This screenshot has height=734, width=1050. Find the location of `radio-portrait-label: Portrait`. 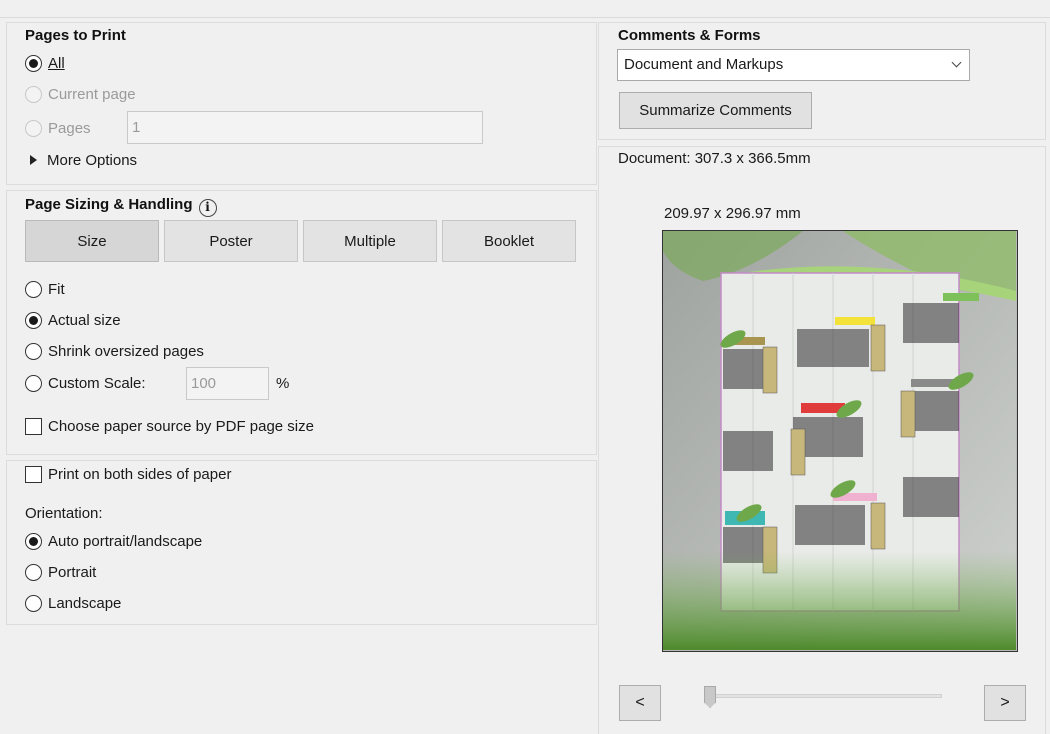

radio-portrait-label: Portrait is located at coordinates (72, 572).